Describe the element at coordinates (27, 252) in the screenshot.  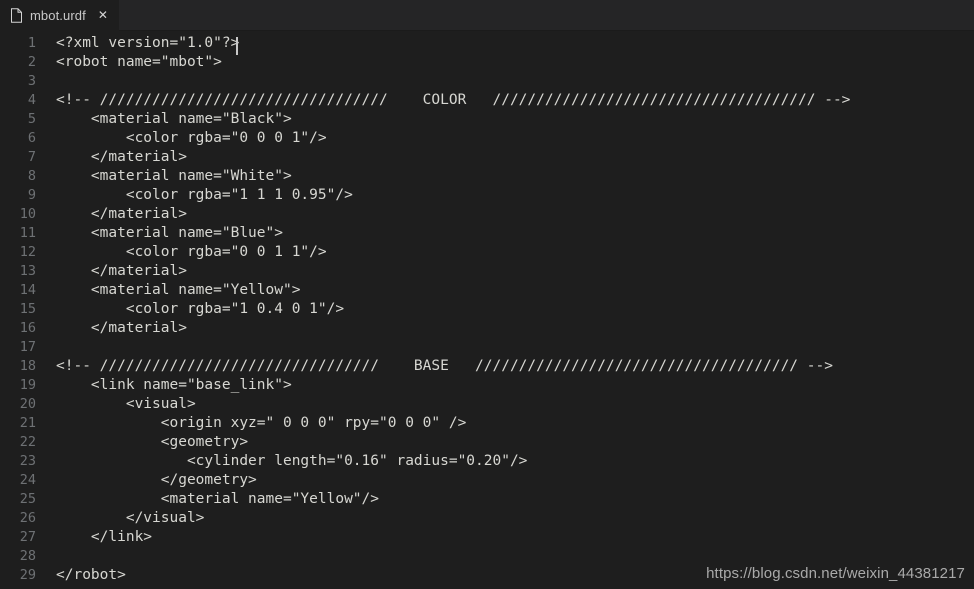
I see `line-number: 12` at that location.